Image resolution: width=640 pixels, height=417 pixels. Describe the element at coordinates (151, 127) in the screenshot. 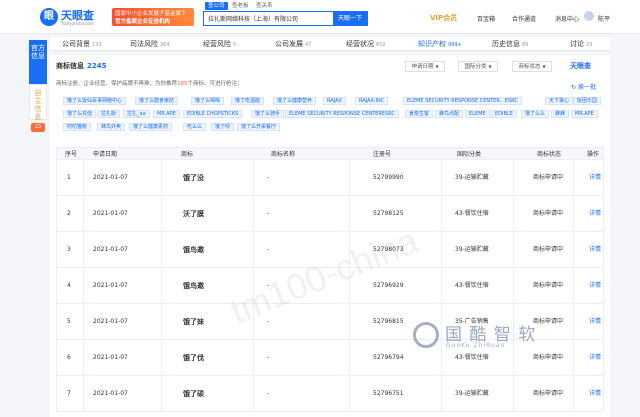

I see `tag-item: 饿了么健康素材` at that location.